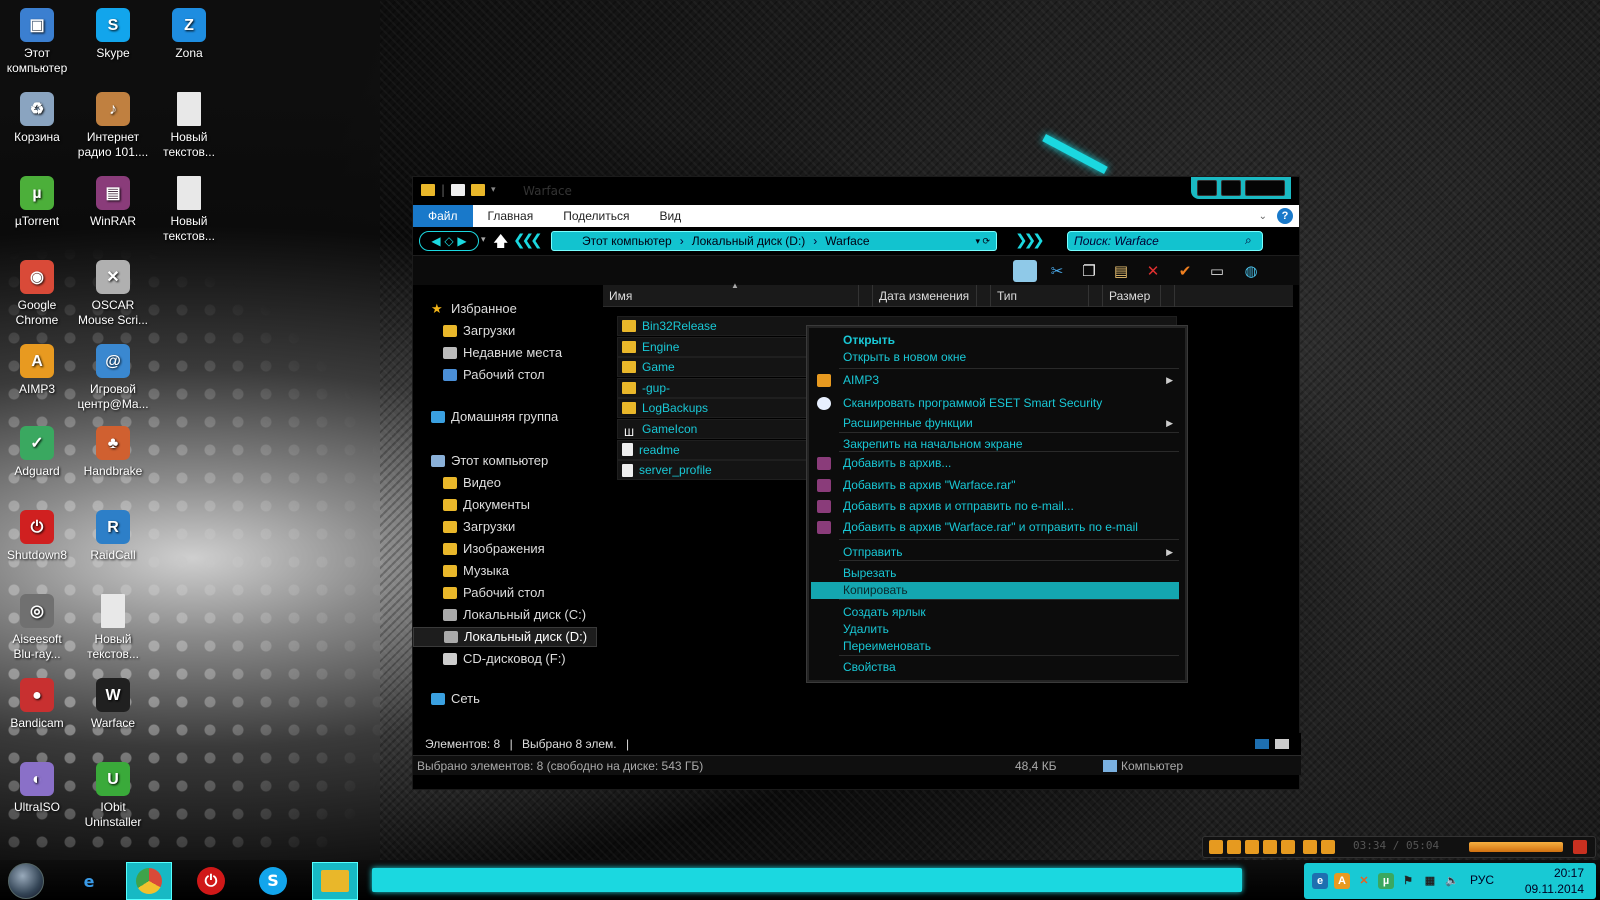 This screenshot has width=1600, height=900. Describe the element at coordinates (1580, 847) in the screenshot. I see `player-close-icon` at that location.